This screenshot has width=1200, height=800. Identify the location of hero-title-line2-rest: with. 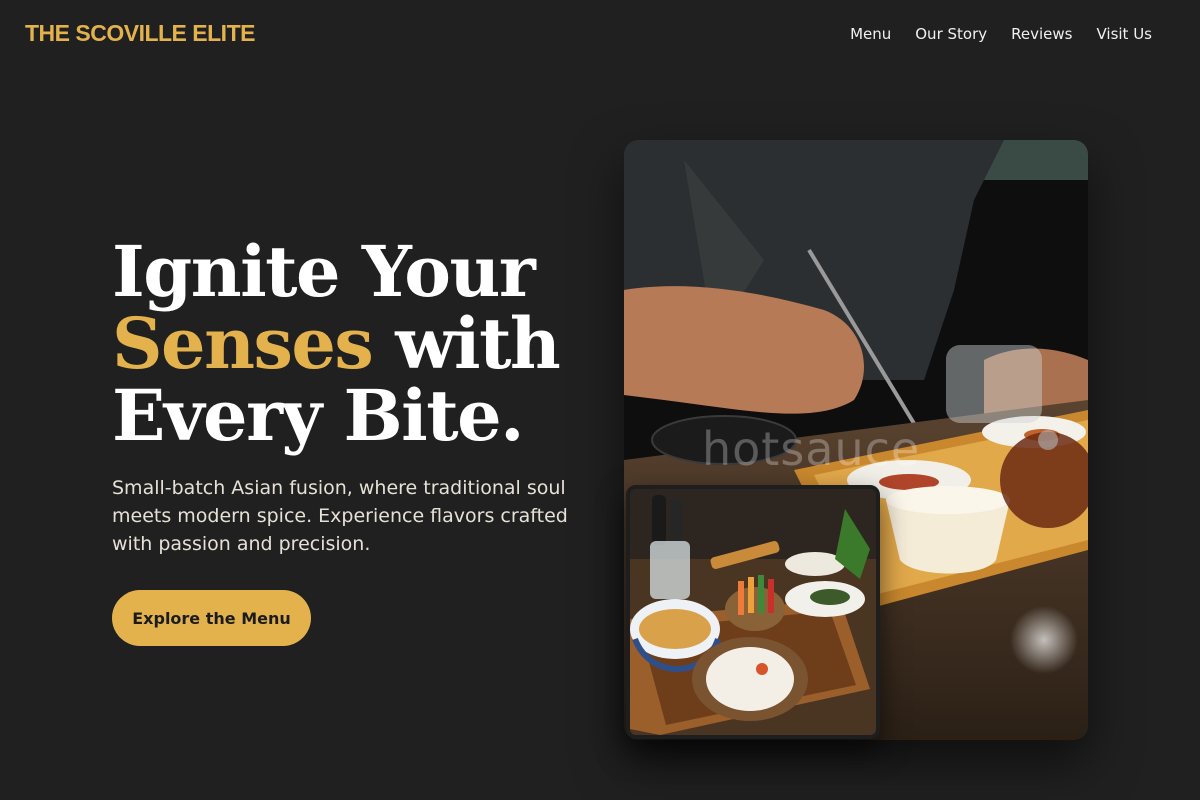
(466, 343).